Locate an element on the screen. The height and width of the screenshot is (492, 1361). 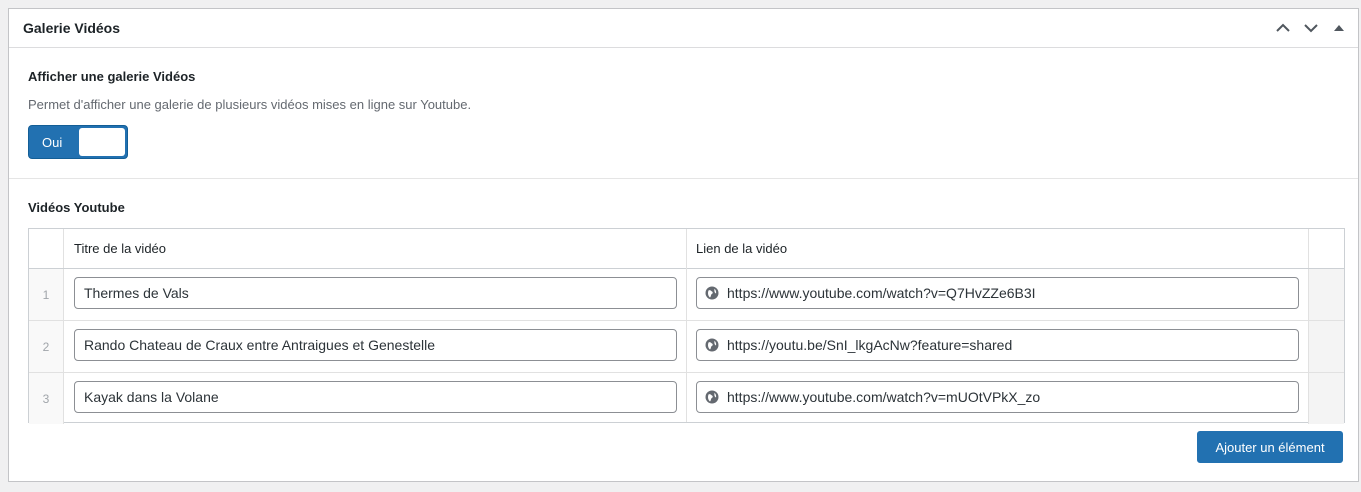
gallery-toggle: Oui is located at coordinates (78, 142).